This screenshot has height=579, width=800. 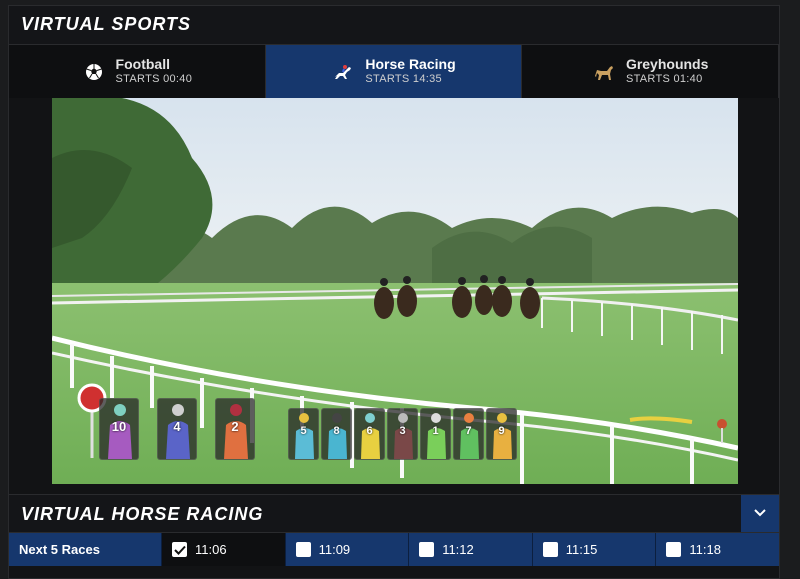 I want to click on runner-silk: 8, so click(x=336, y=434).